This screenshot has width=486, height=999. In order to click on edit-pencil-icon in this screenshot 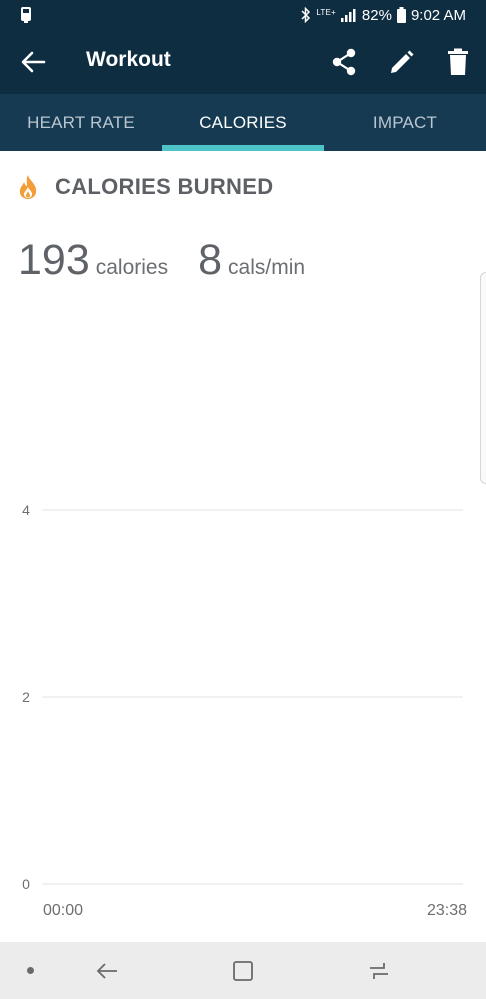, I will do `click(401, 62)`.